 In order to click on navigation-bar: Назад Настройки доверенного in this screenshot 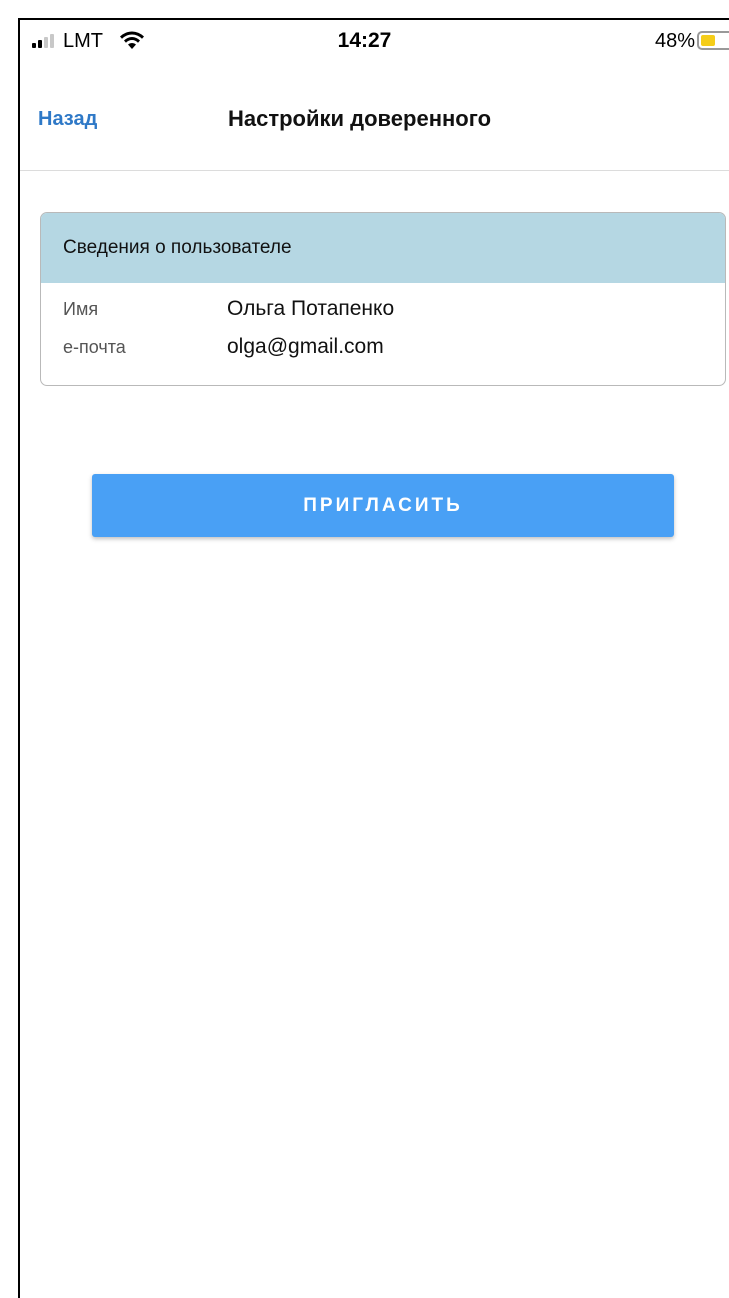, I will do `click(374, 119)`.